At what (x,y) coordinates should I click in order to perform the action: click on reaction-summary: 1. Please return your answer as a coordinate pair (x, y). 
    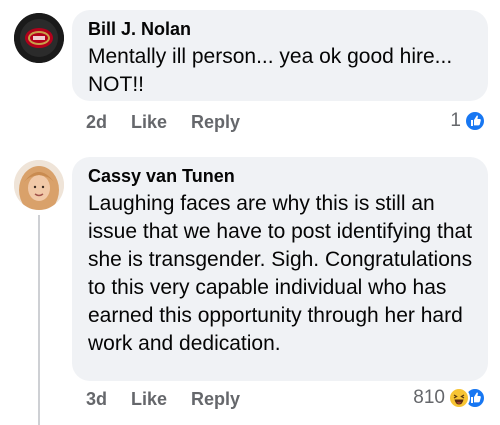
    Looking at the image, I should click on (468, 121).